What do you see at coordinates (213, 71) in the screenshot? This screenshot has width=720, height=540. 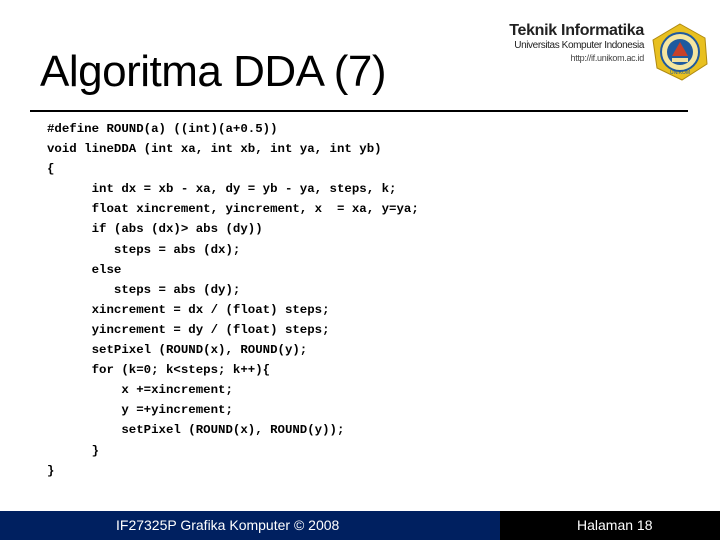 I see `slide-title: Algoritma DDA (7)` at bounding box center [213, 71].